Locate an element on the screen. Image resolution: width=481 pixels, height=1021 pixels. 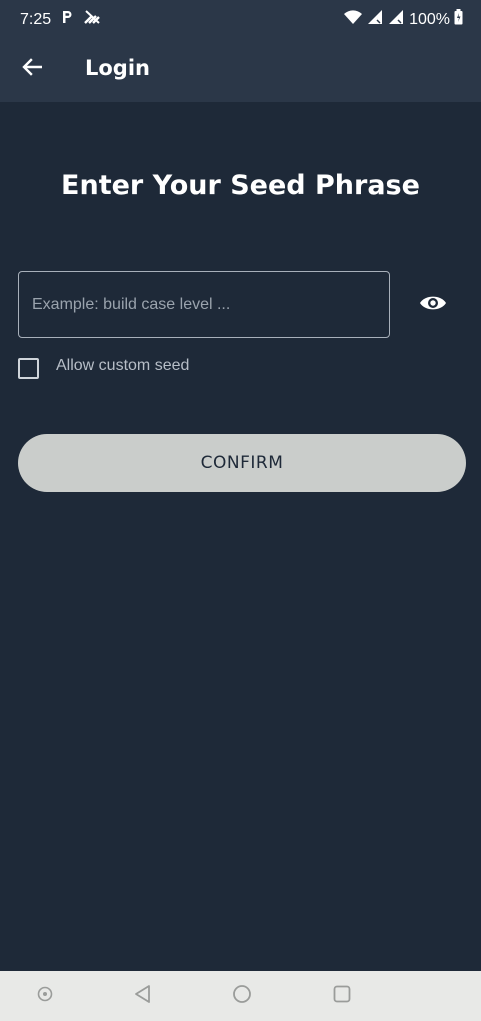
back-icon is located at coordinates (143, 996).